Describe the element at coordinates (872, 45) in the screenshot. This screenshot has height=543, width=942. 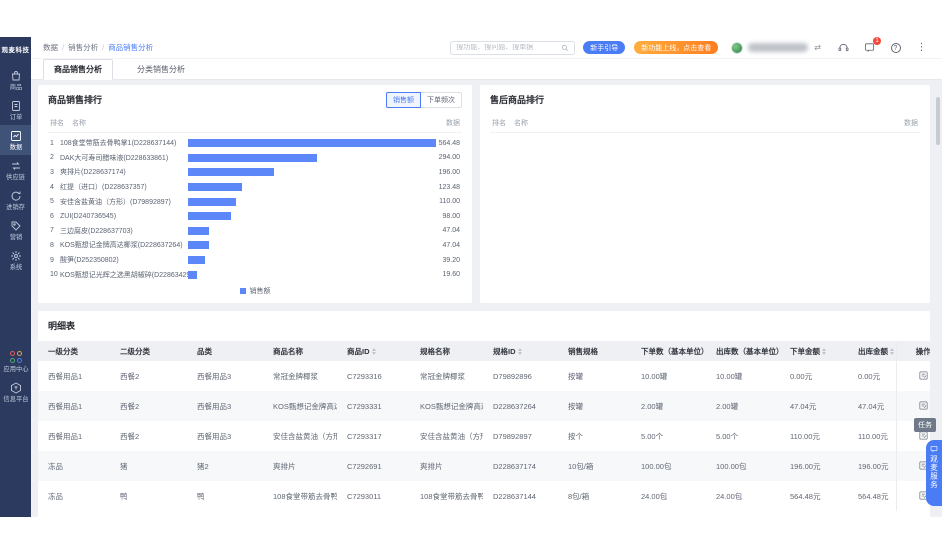
I see `message-icon: 1` at that location.